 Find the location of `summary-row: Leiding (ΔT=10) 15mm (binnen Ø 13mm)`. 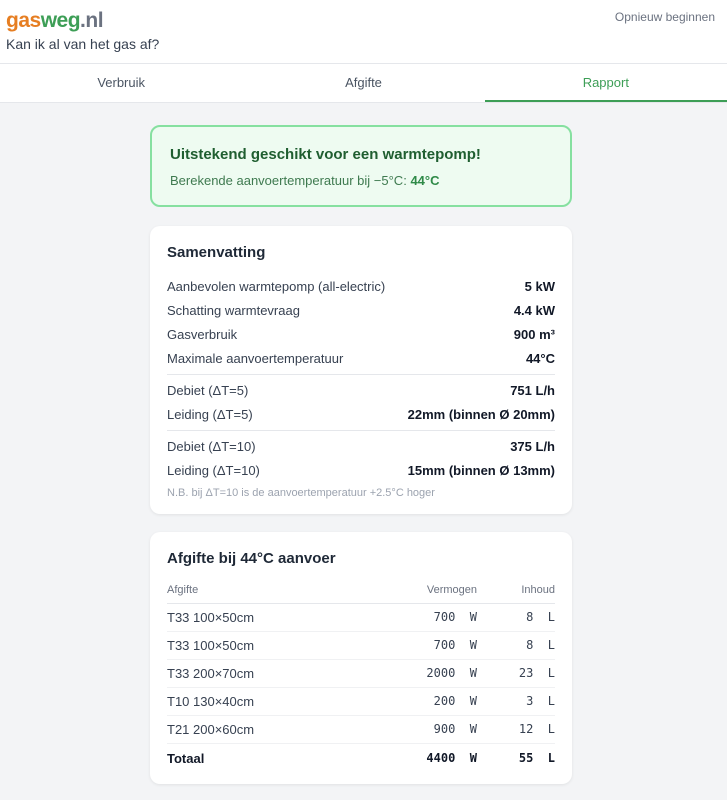

summary-row: Leiding (ΔT=10) 15mm (binnen Ø 13mm) is located at coordinates (361, 471).